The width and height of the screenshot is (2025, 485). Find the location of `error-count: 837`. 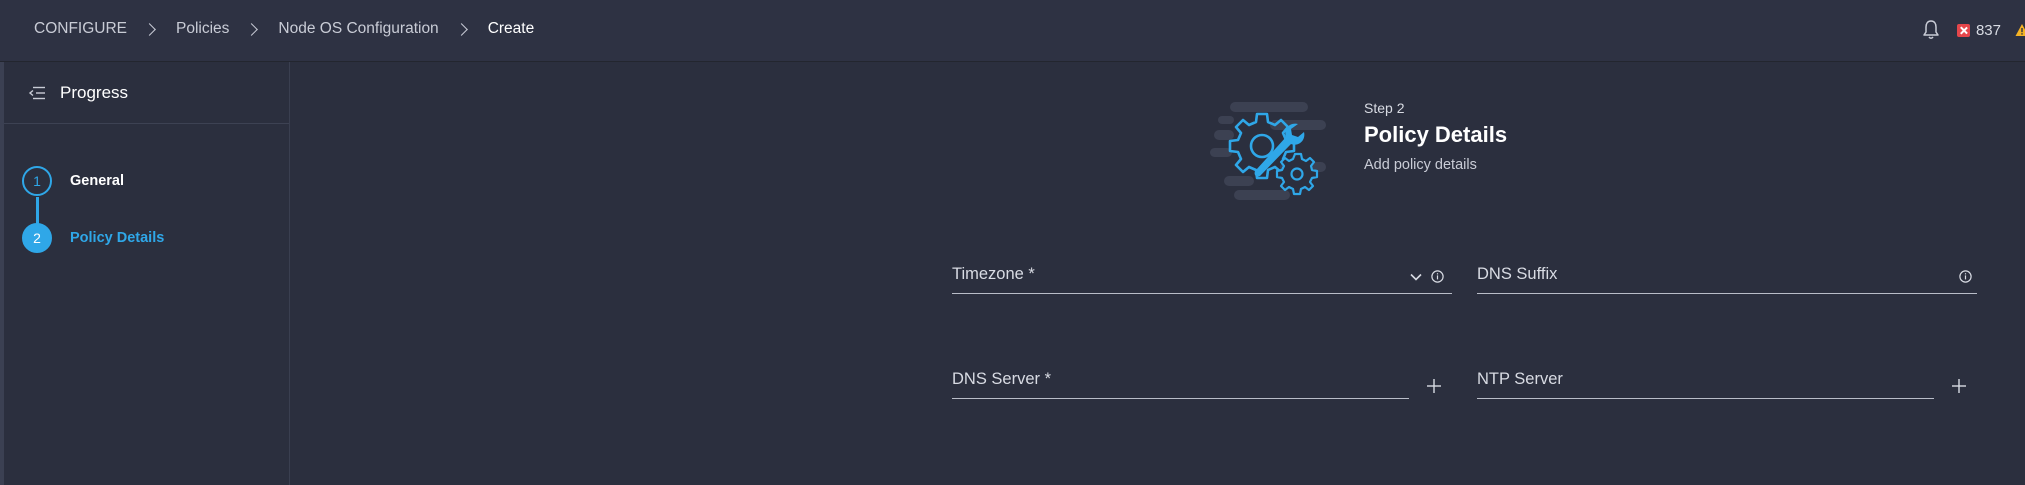

error-count: 837 is located at coordinates (1988, 30).